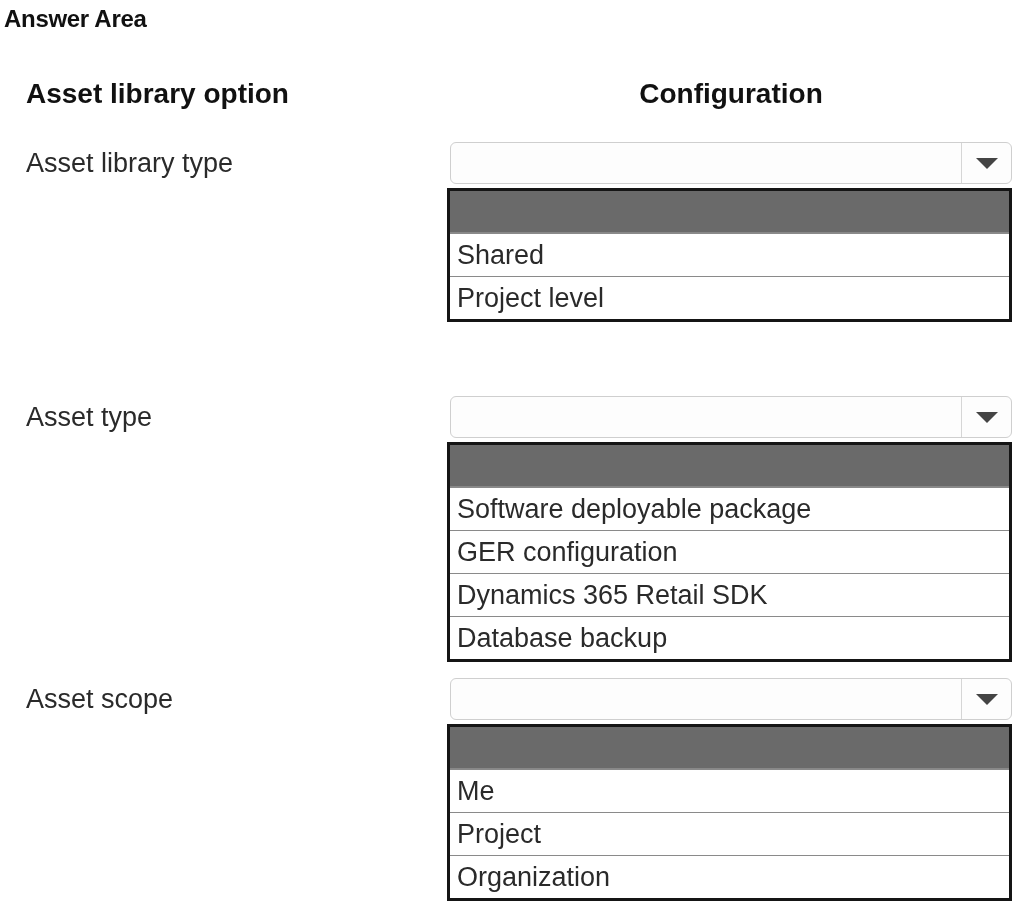 This screenshot has width=1021, height=917. I want to click on column-header: Asset library option, so click(157, 94).